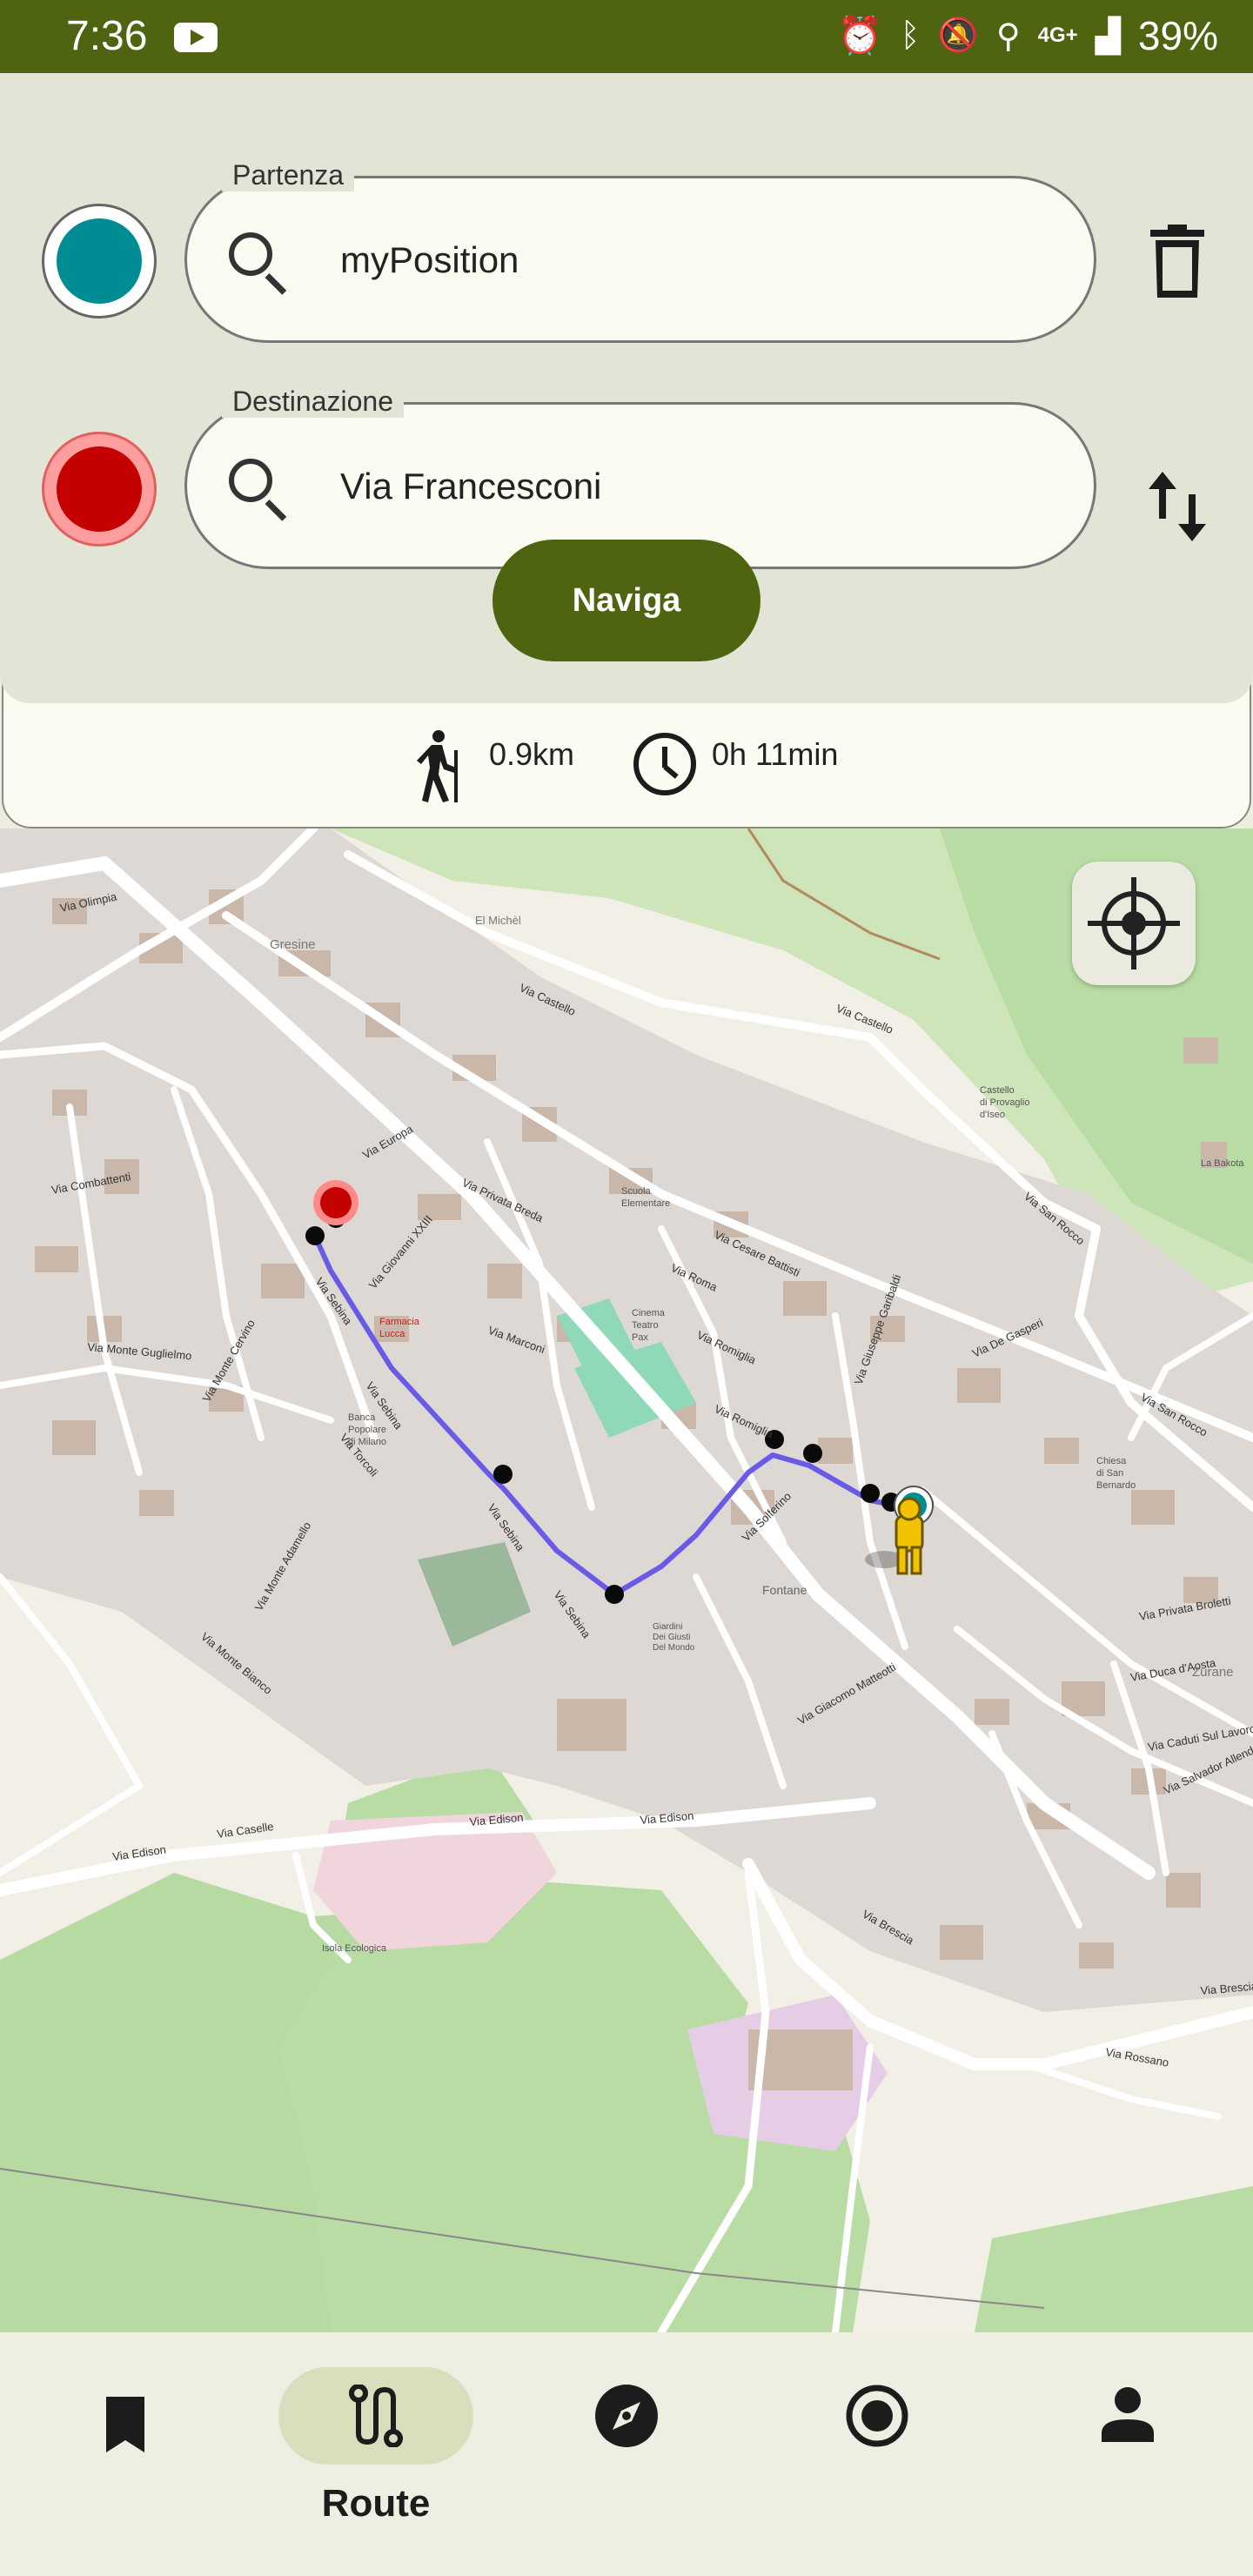 The width and height of the screenshot is (1253, 2576). What do you see at coordinates (1008, 36) in the screenshot?
I see `location-icon: ⚲` at bounding box center [1008, 36].